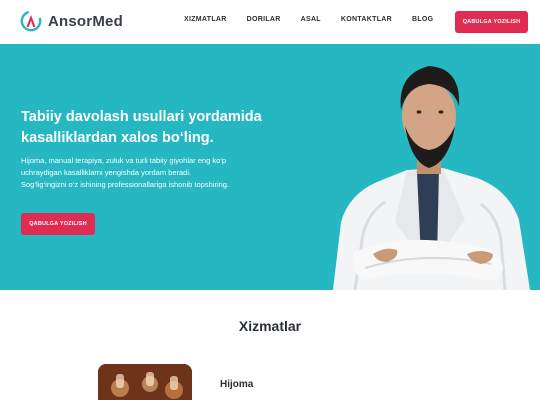  I want to click on nav-item-dorilar: DORILAR, so click(264, 19).